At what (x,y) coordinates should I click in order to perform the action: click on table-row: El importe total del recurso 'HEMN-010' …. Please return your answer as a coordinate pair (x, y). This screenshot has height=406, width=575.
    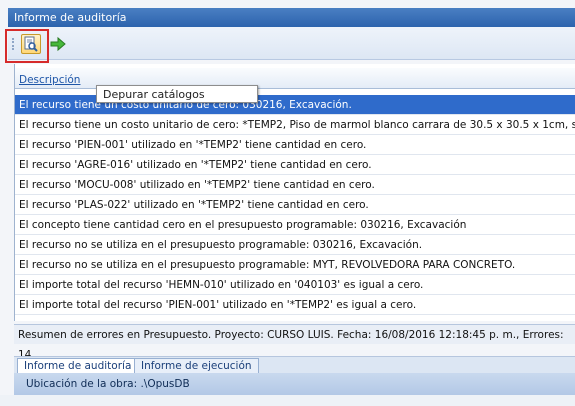
    Looking at the image, I should click on (295, 285).